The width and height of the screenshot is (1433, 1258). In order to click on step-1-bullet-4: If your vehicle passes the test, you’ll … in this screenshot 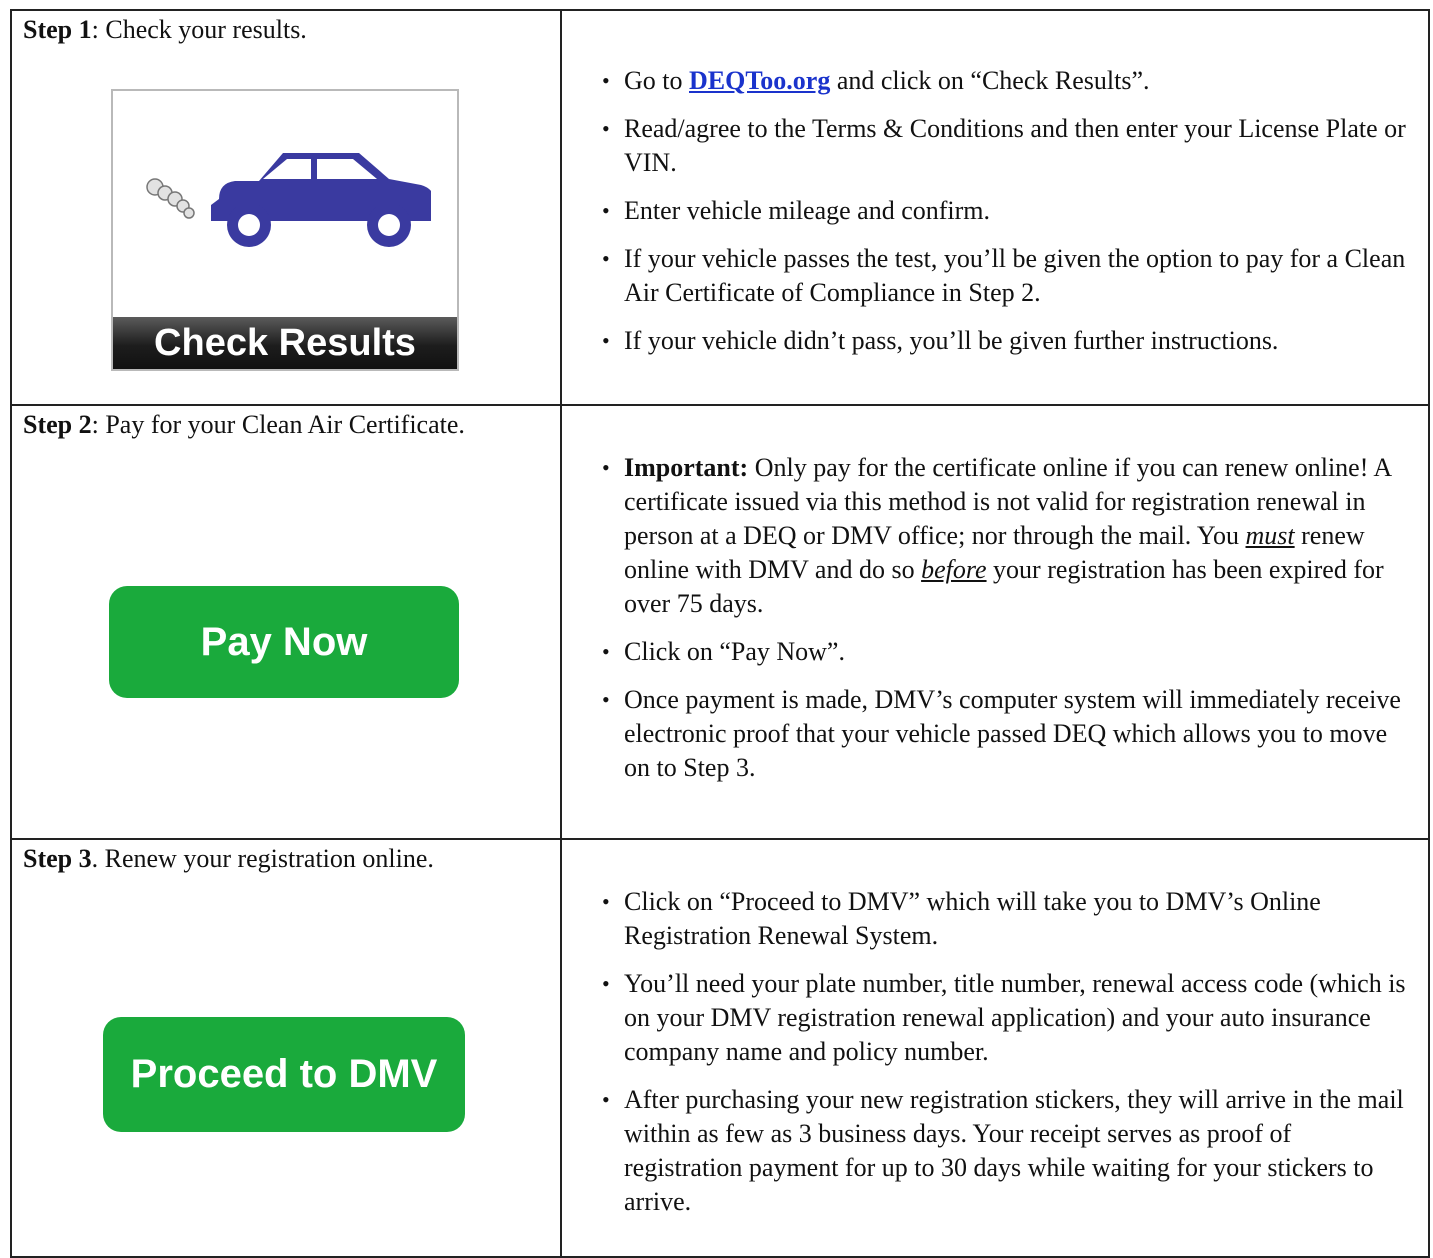, I will do `click(995, 276)`.